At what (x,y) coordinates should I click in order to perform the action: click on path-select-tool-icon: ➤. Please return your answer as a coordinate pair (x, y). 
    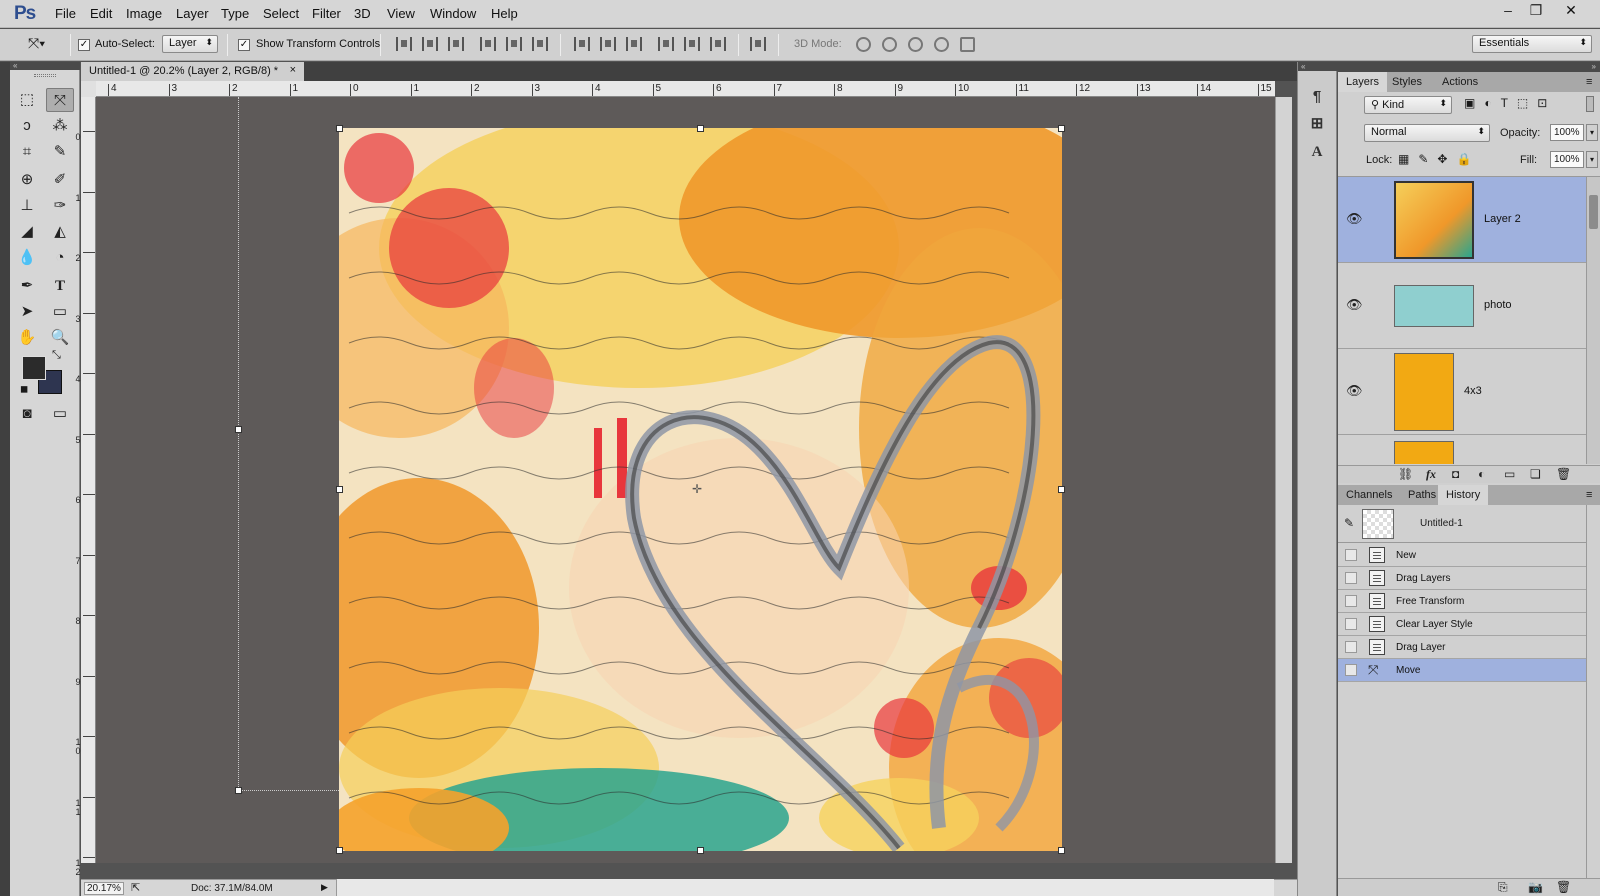
    Looking at the image, I should click on (27, 312).